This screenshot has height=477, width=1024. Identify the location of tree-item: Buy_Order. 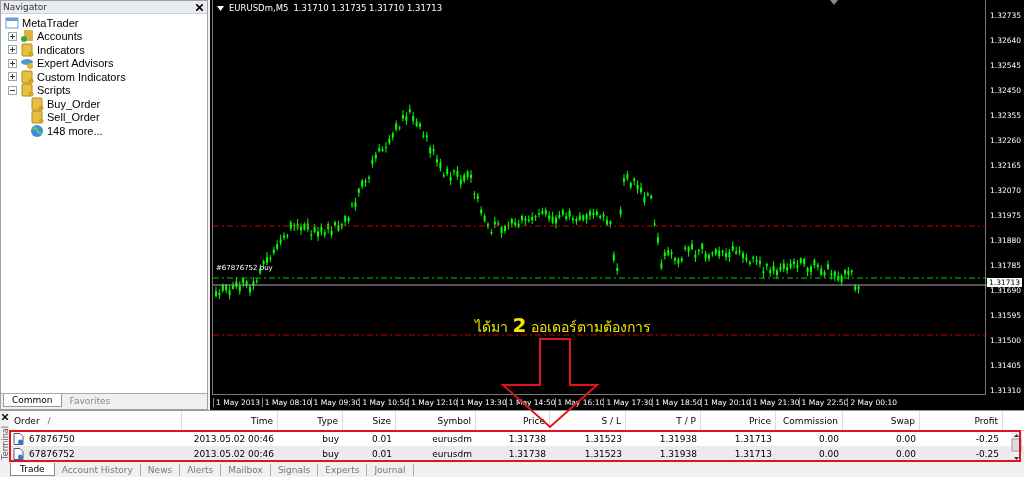
(104, 104).